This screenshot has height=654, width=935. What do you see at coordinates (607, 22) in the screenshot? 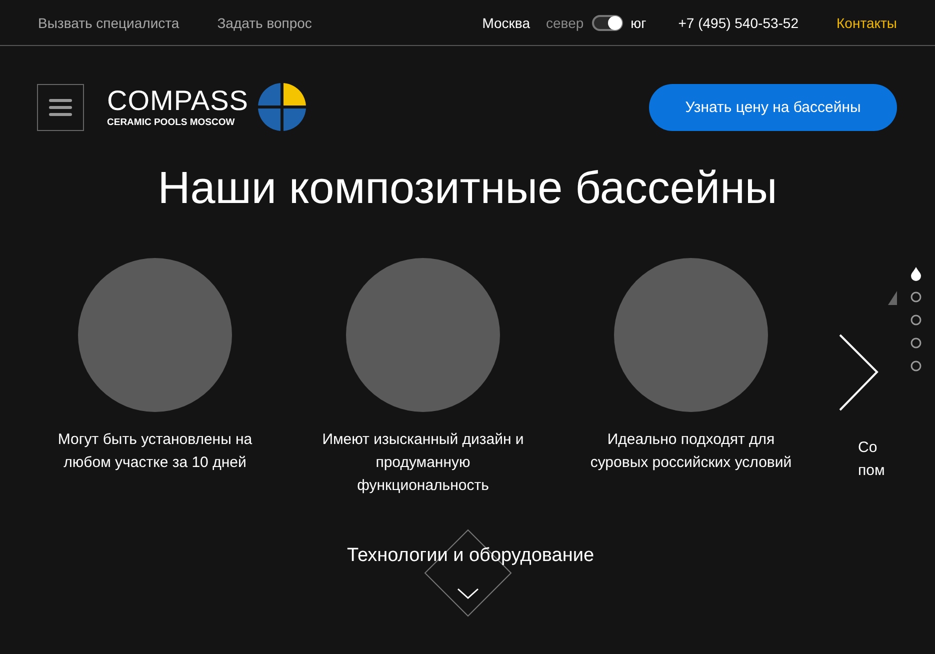
I see `region-toggle` at bounding box center [607, 22].